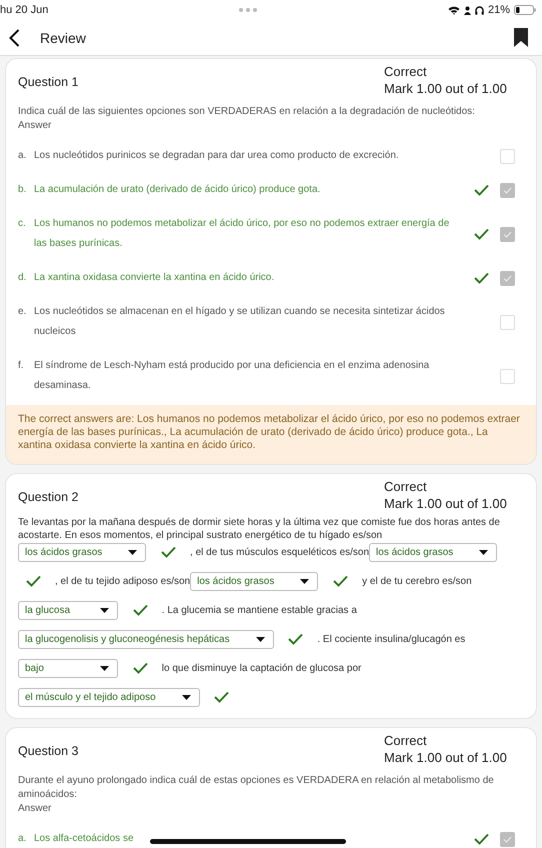 Image resolution: width=542 pixels, height=848 pixels. What do you see at coordinates (262, 668) in the screenshot?
I see `question-text: lo que disminuye la captación de glucosa por` at bounding box center [262, 668].